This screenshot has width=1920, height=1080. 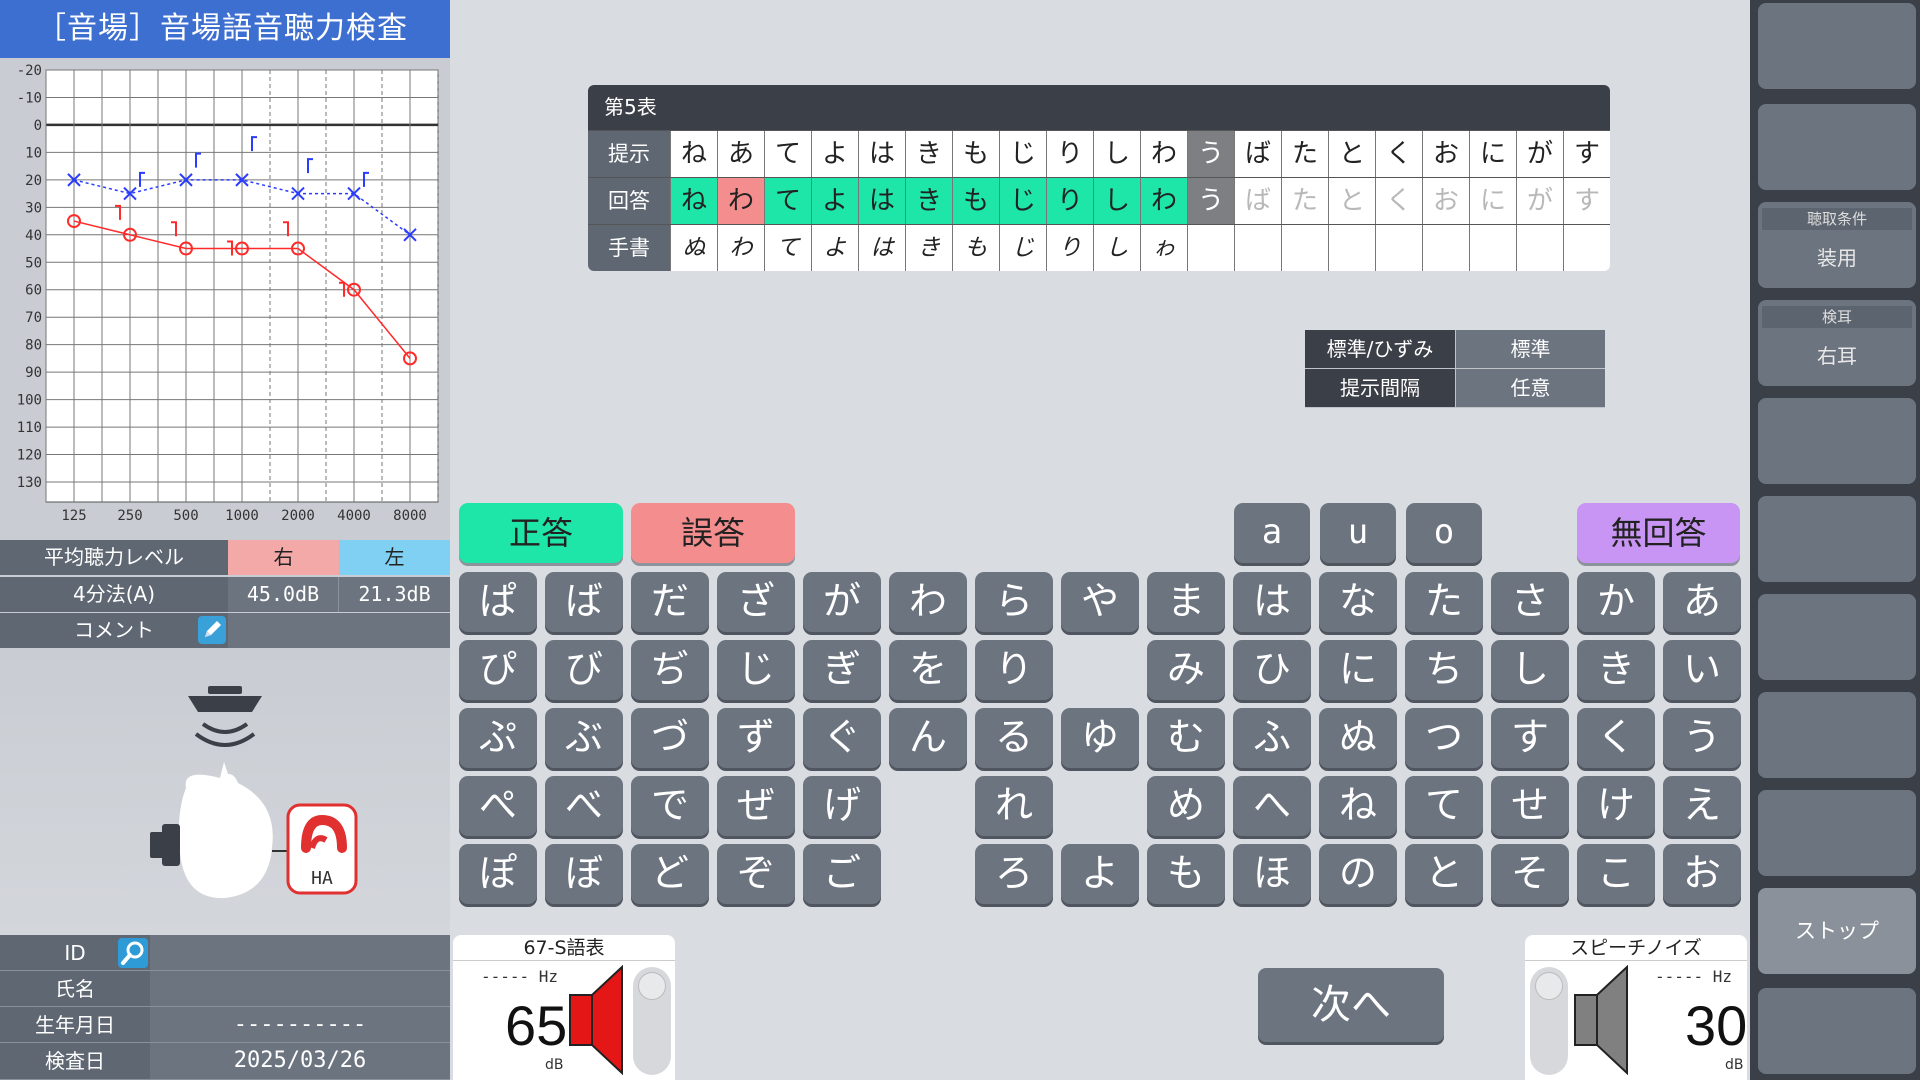 I want to click on kana-key: や, so click(x=1100, y=602).